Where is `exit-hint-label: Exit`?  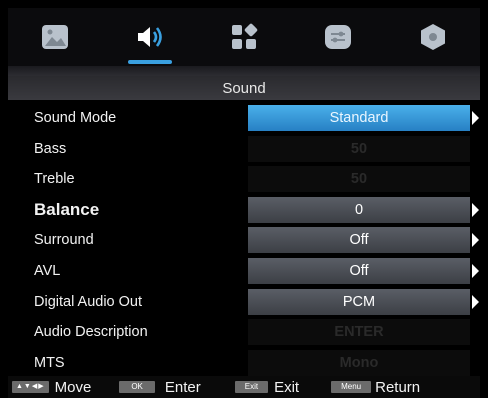 exit-hint-label: Exit is located at coordinates (287, 387).